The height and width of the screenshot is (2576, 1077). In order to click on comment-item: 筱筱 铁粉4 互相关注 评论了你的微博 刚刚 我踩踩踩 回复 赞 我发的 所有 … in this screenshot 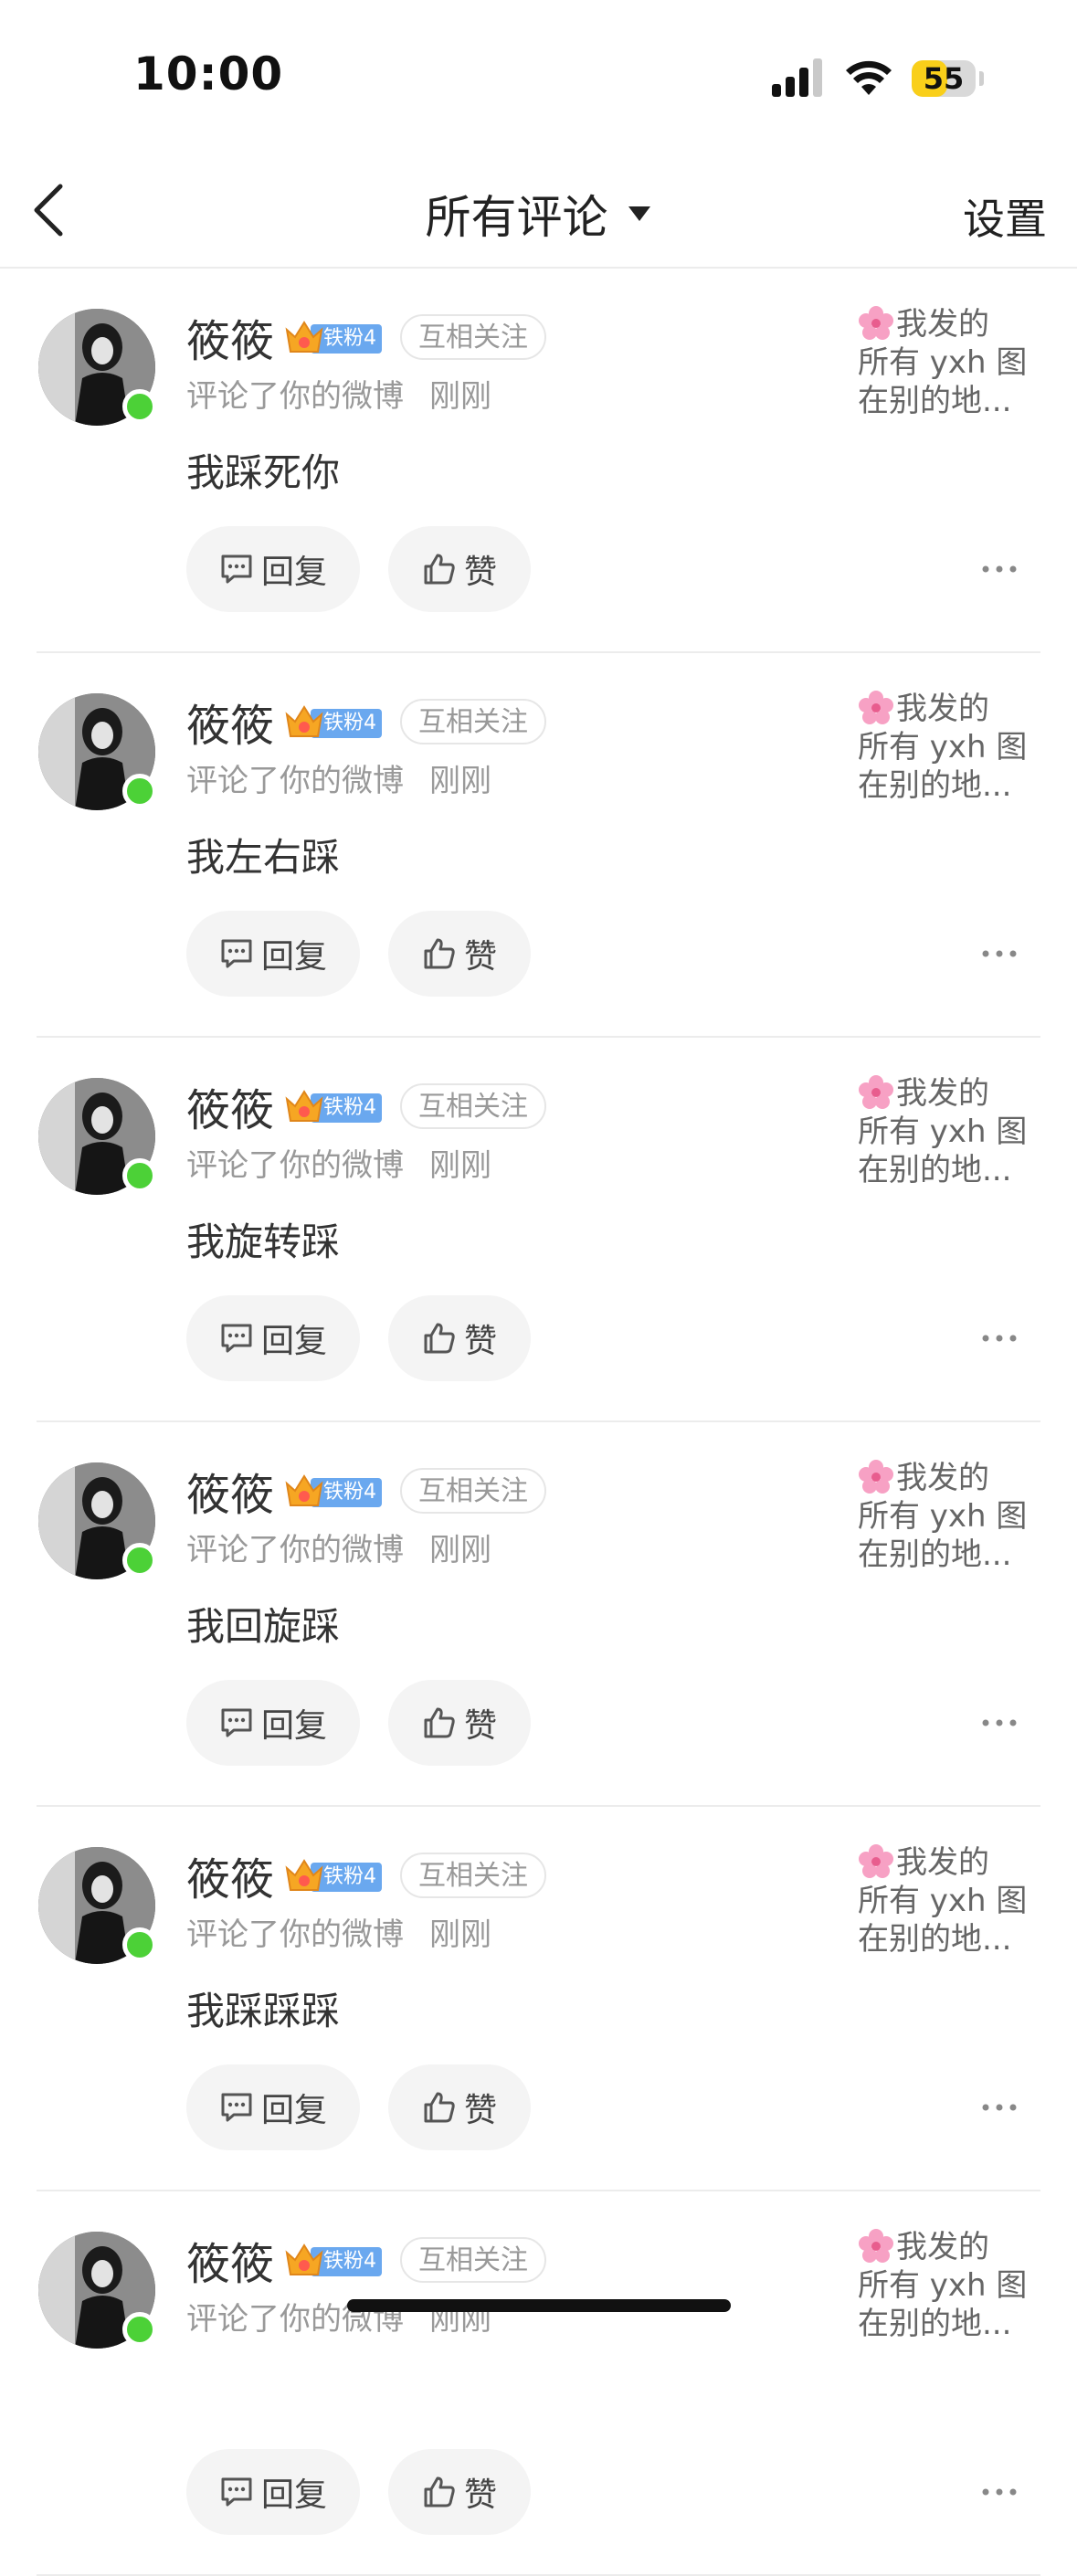, I will do `click(538, 1999)`.